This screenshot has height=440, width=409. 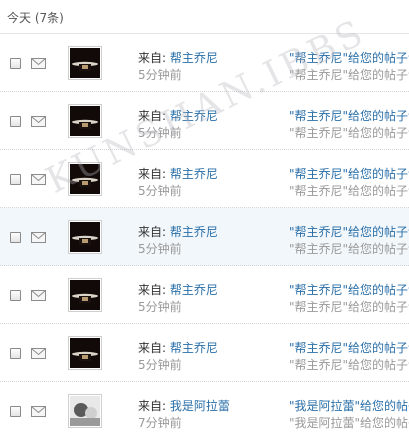 I want to click on sender-name-link: 我是阿拉蕾, so click(x=200, y=406).